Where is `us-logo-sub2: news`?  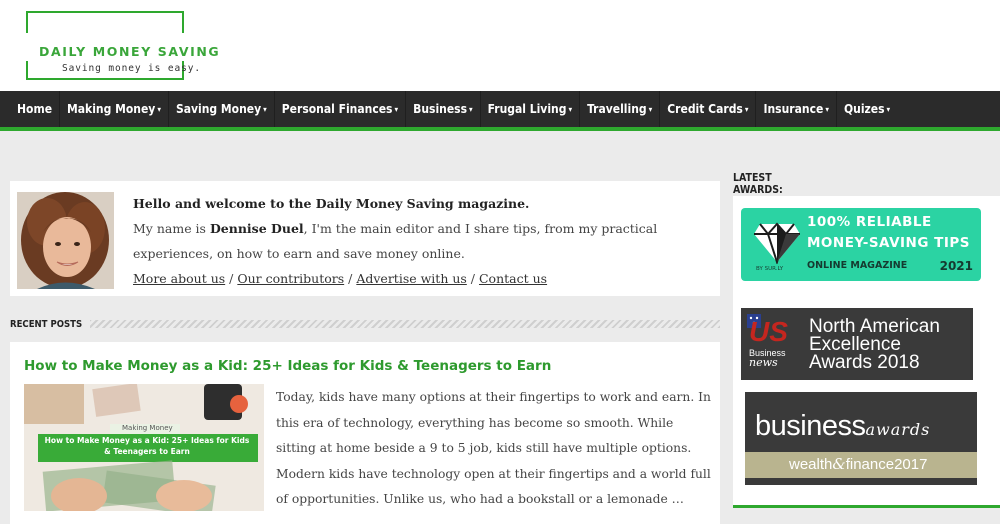
us-logo-sub2: news is located at coordinates (763, 362).